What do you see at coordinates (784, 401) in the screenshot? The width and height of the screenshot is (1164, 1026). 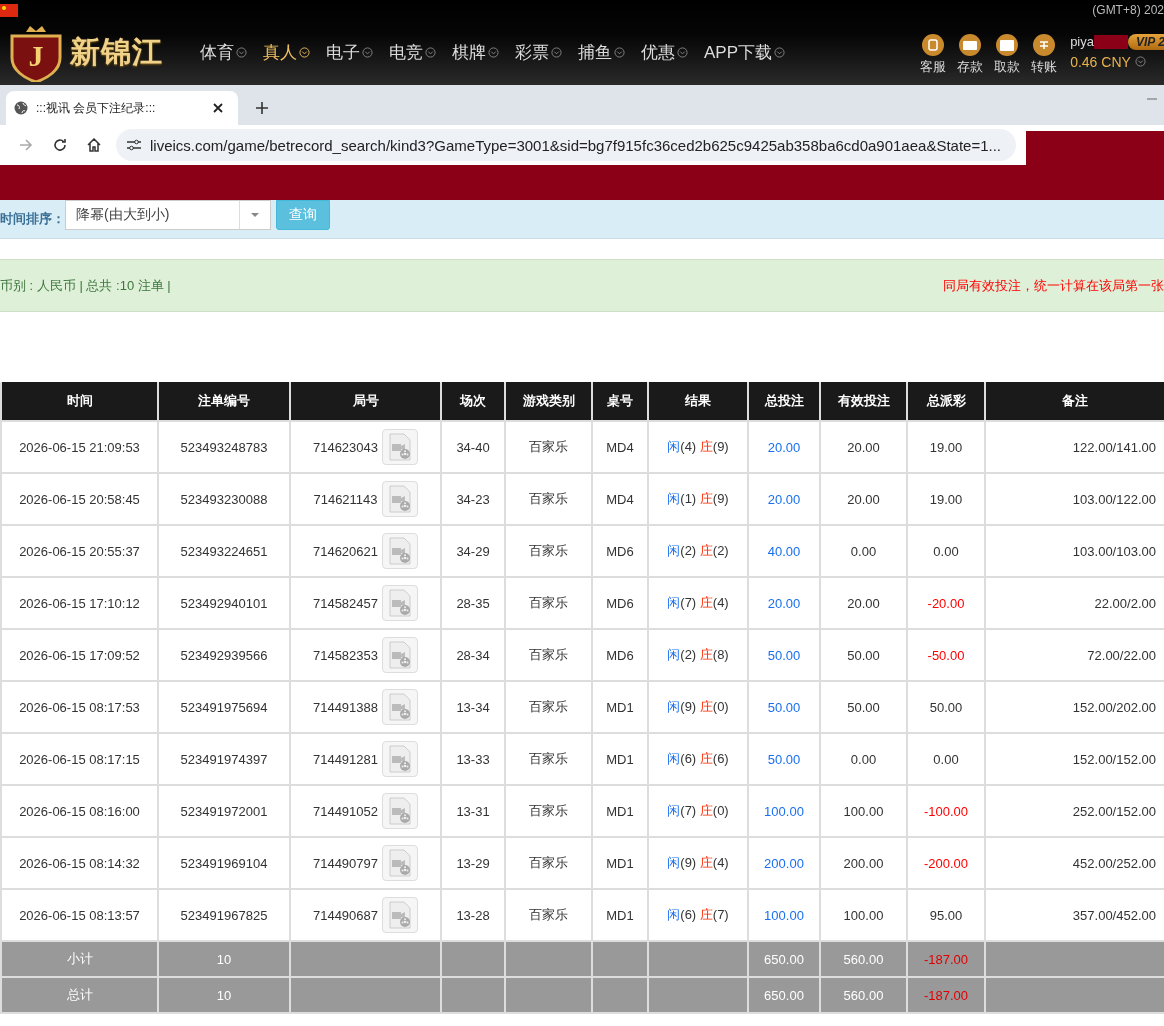 I see `column-header: 总投注` at bounding box center [784, 401].